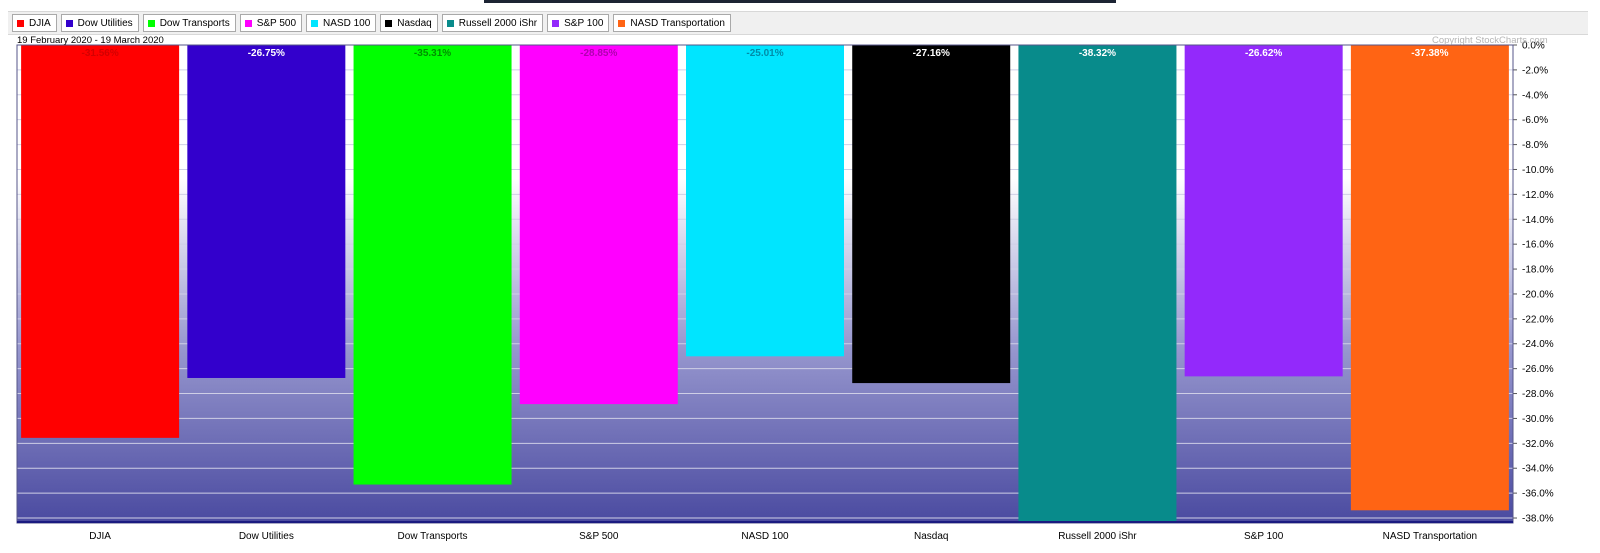 The width and height of the screenshot is (1600, 553). I want to click on bar-dow-transports, so click(432, 265).